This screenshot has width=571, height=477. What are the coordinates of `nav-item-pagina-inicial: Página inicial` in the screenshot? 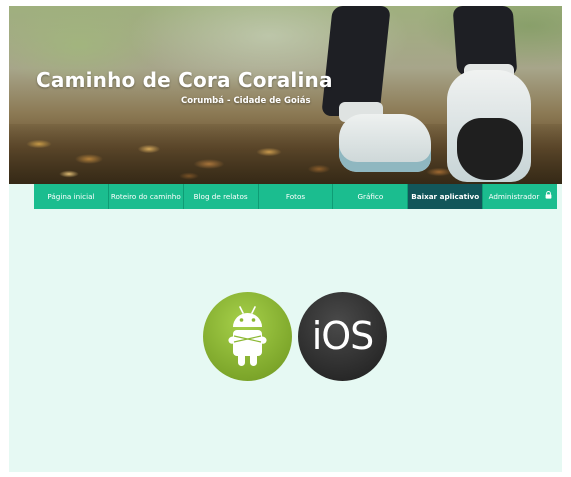 It's located at (71, 196).